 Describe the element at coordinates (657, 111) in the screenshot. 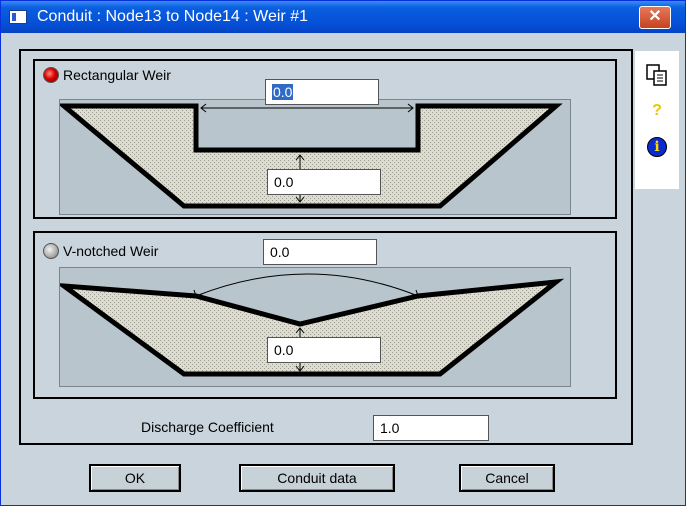

I see `help-icon: ?` at that location.